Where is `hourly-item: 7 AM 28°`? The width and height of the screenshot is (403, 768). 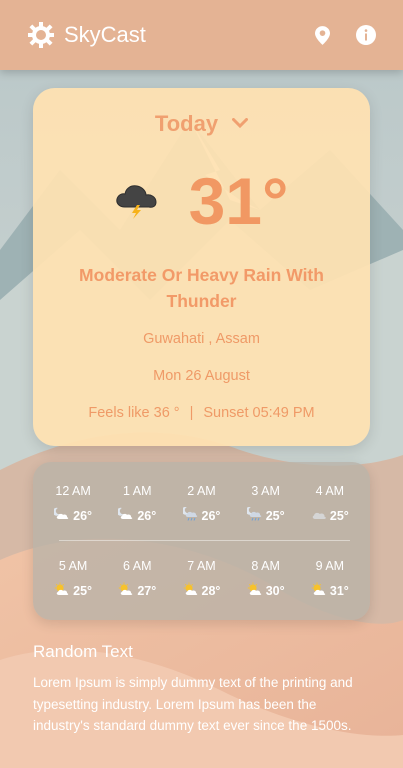
hourly-item: 7 AM 28° is located at coordinates (201, 579).